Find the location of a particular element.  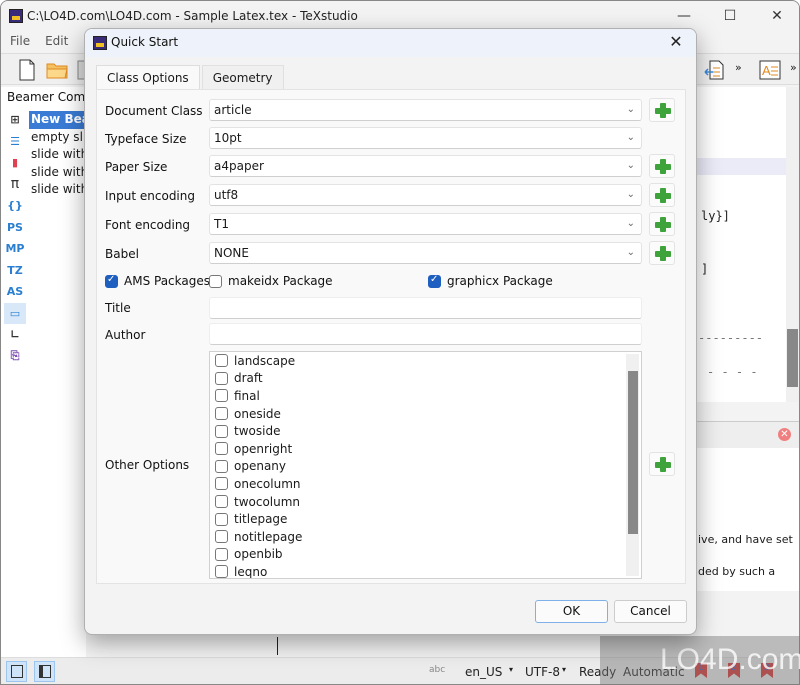

makeidx-package-label: makeidx Package is located at coordinates (280, 281).